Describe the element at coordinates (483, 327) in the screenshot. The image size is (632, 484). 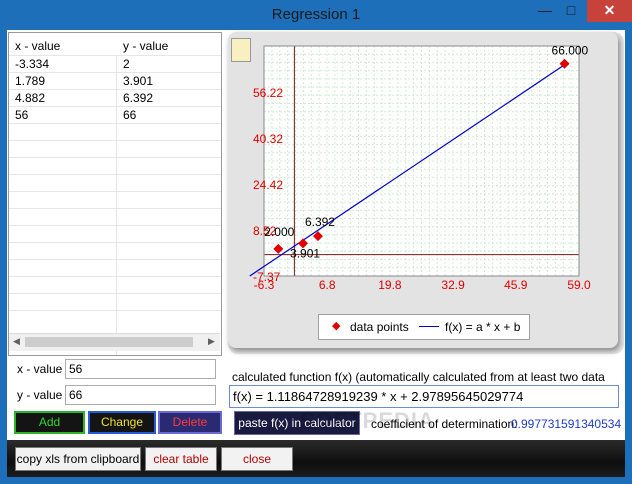
I see `legend-fit-line: f(x) = a * x + b` at that location.